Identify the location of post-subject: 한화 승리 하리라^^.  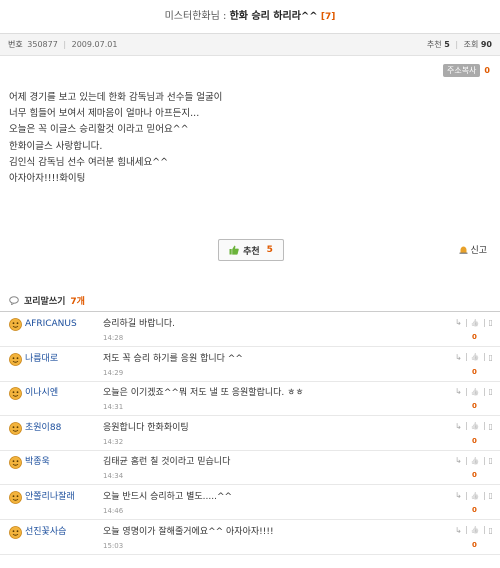
(273, 16).